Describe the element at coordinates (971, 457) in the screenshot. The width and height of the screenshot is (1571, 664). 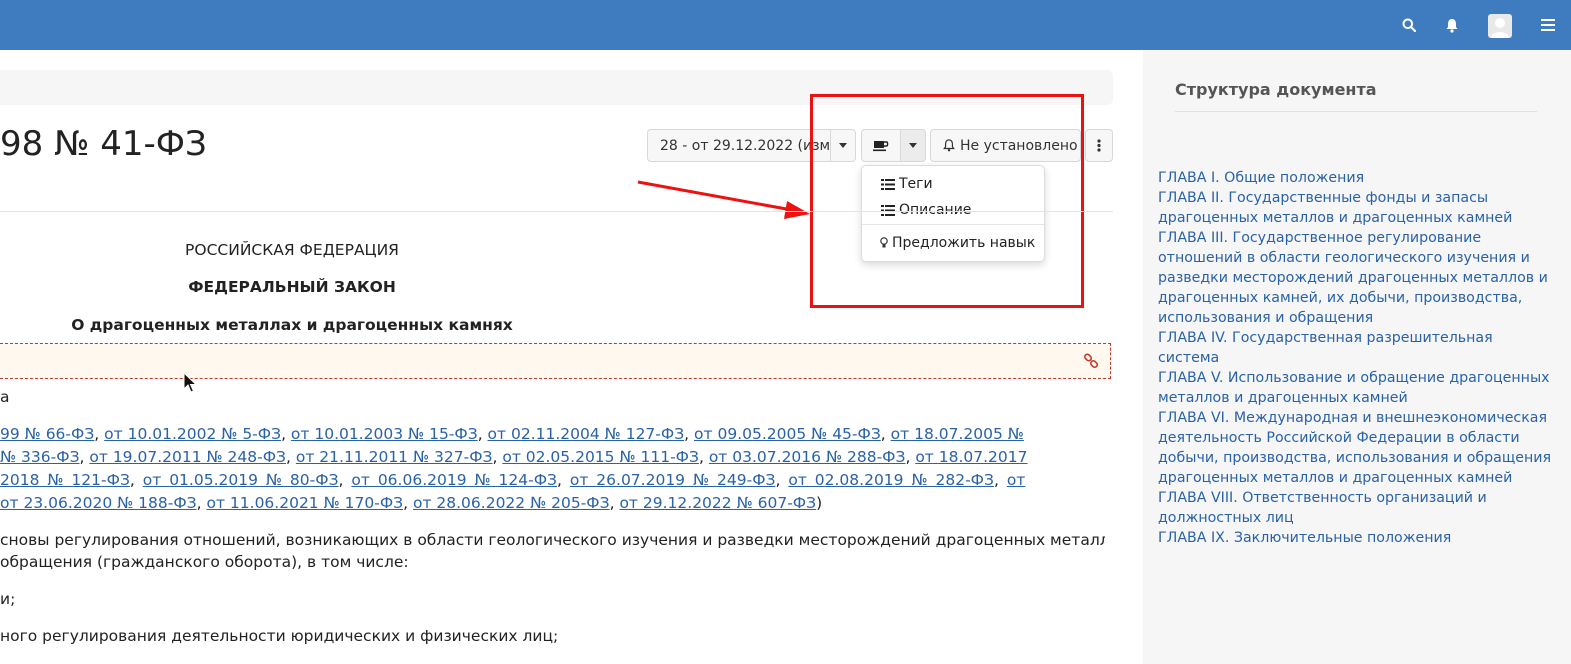
I see `amendment-link: от 18.07.2017` at that location.